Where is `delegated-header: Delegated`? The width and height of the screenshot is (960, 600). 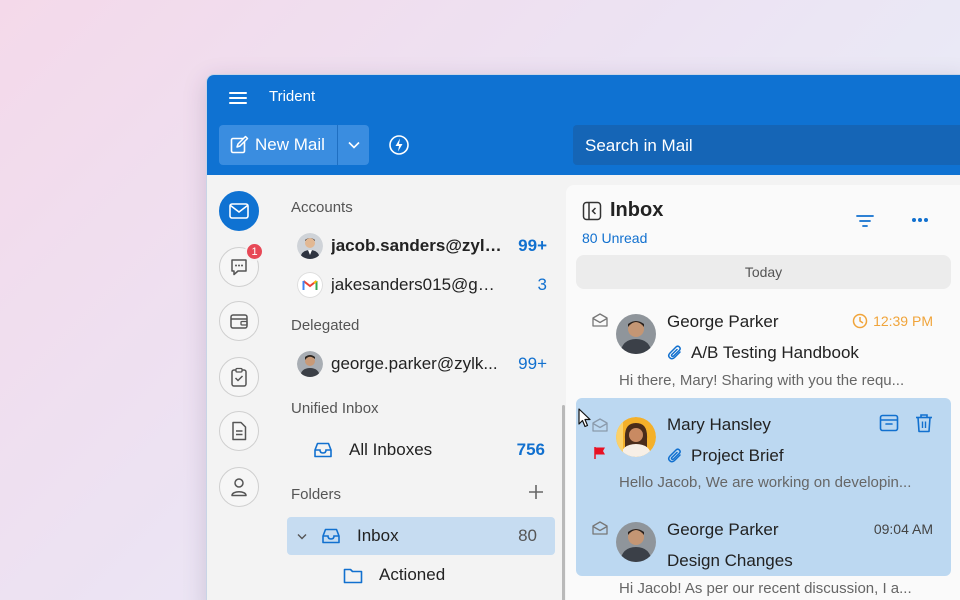
delegated-header: Delegated is located at coordinates (325, 325).